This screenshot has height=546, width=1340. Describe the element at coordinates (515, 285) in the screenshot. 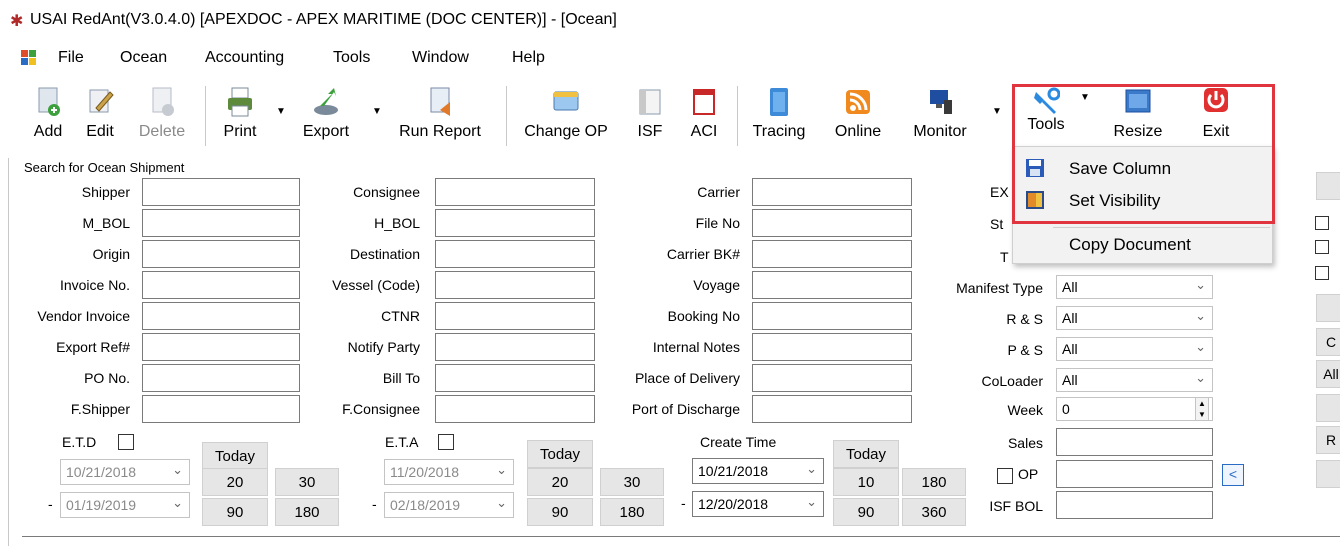

I see `vessel-code-input` at that location.